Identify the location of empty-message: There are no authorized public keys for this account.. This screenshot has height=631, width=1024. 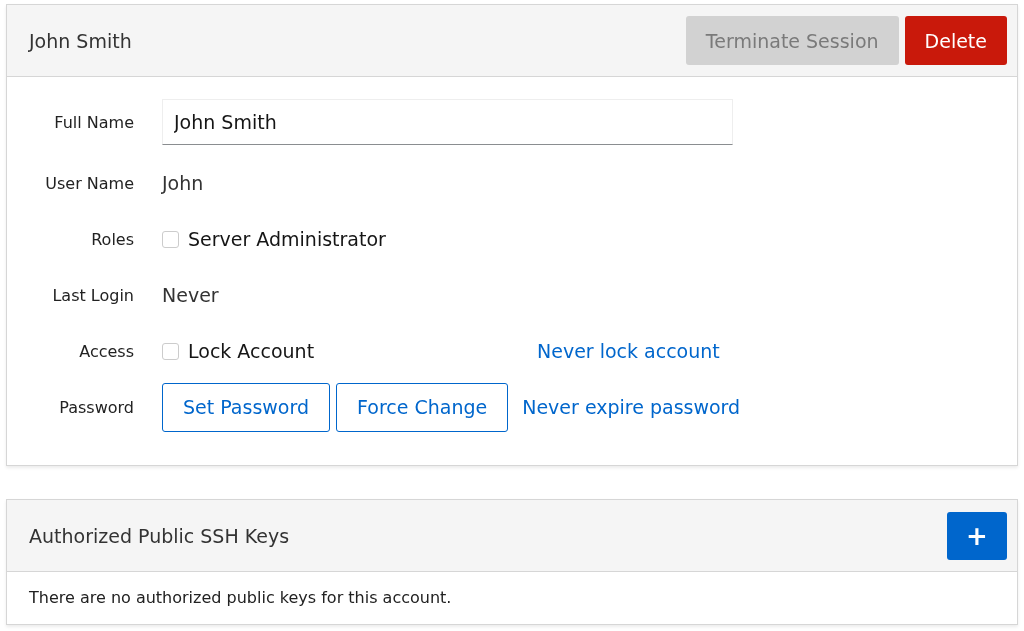
(240, 597).